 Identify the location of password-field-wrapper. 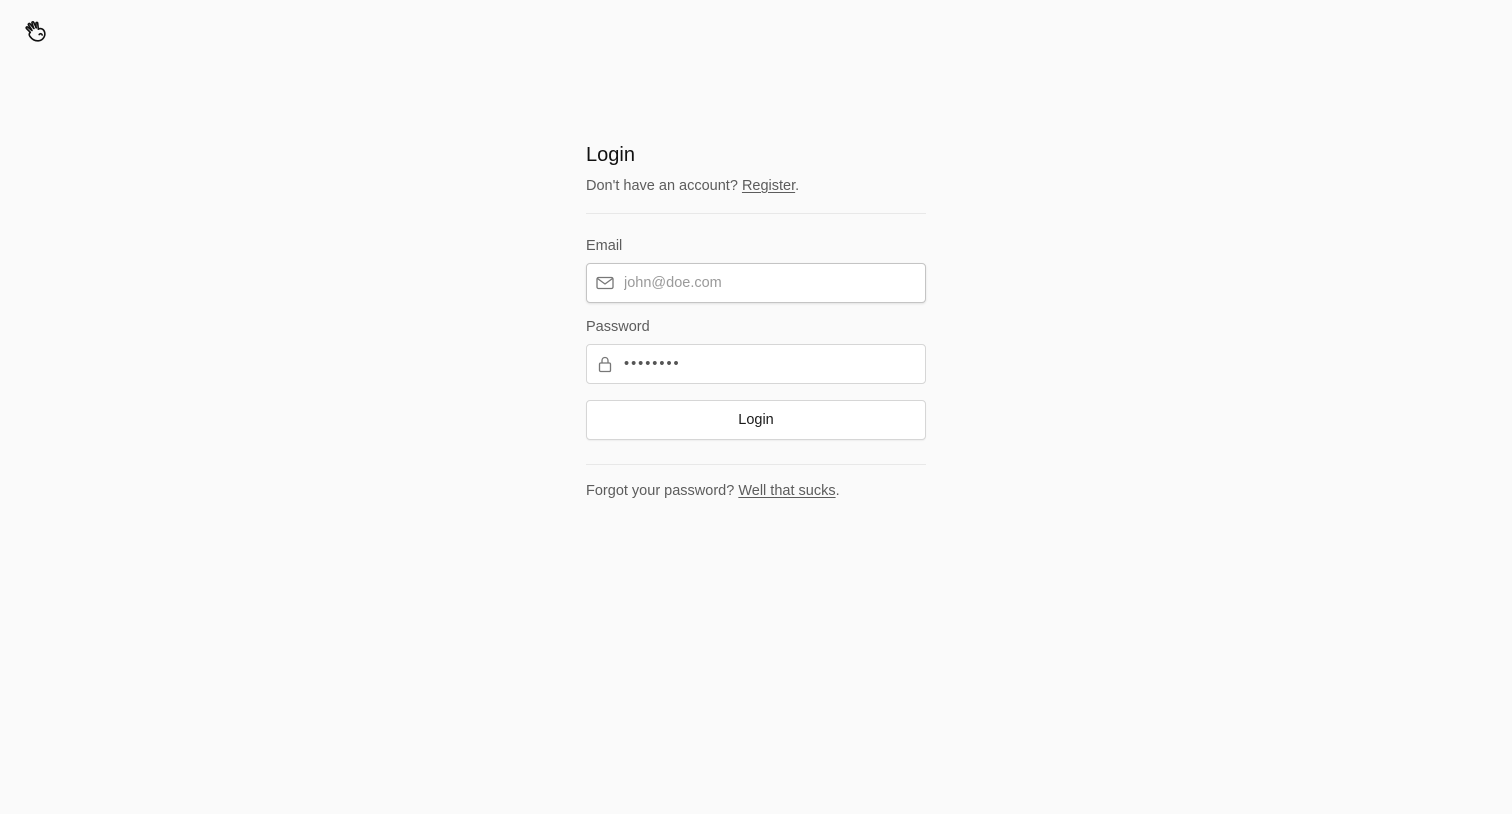
(756, 364).